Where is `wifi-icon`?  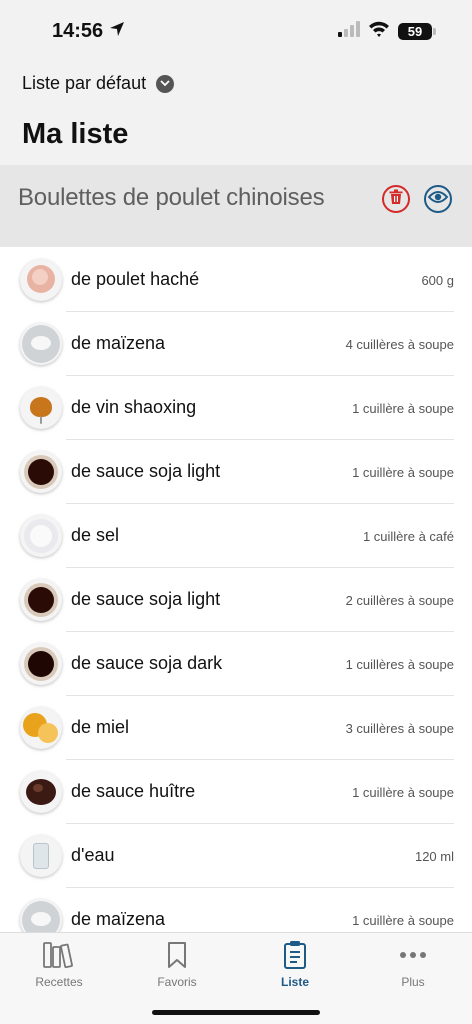
wifi-icon is located at coordinates (379, 31).